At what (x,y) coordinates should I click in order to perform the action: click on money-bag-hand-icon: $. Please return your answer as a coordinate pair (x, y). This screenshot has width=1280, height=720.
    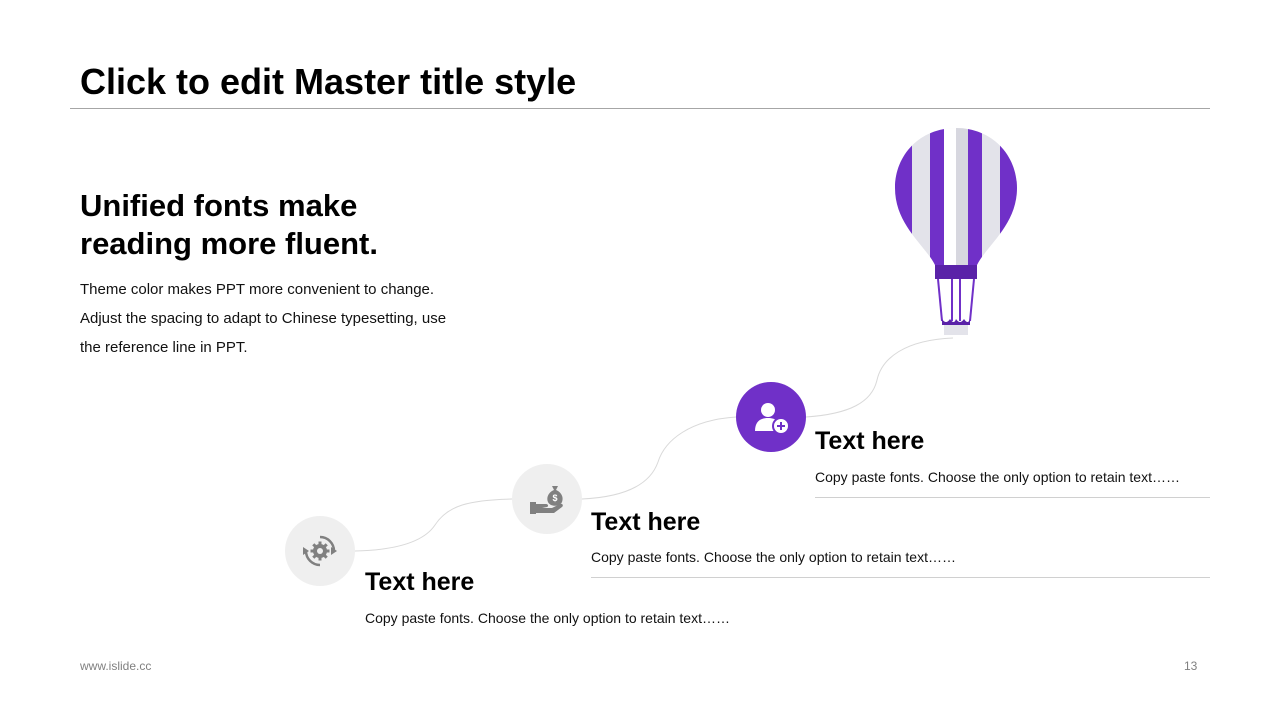
    Looking at the image, I should click on (546, 500).